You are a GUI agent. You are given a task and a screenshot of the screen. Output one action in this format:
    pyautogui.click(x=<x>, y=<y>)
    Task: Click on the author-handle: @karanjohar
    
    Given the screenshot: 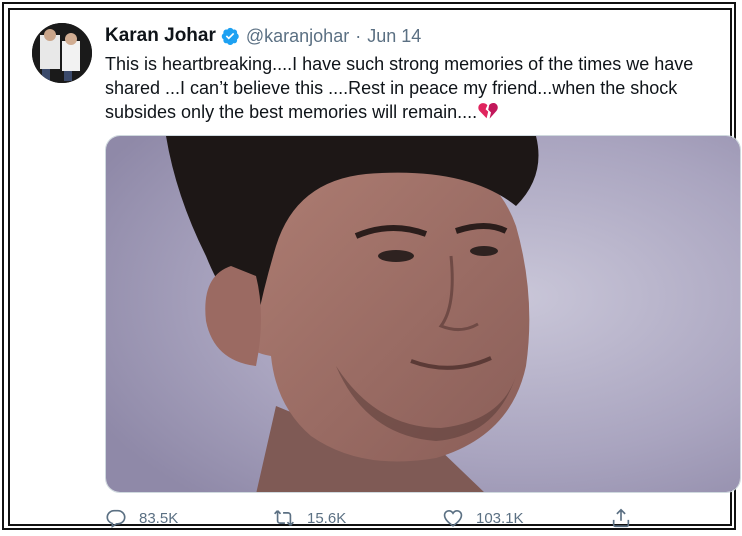 What is the action you would take?
    pyautogui.click(x=297, y=36)
    